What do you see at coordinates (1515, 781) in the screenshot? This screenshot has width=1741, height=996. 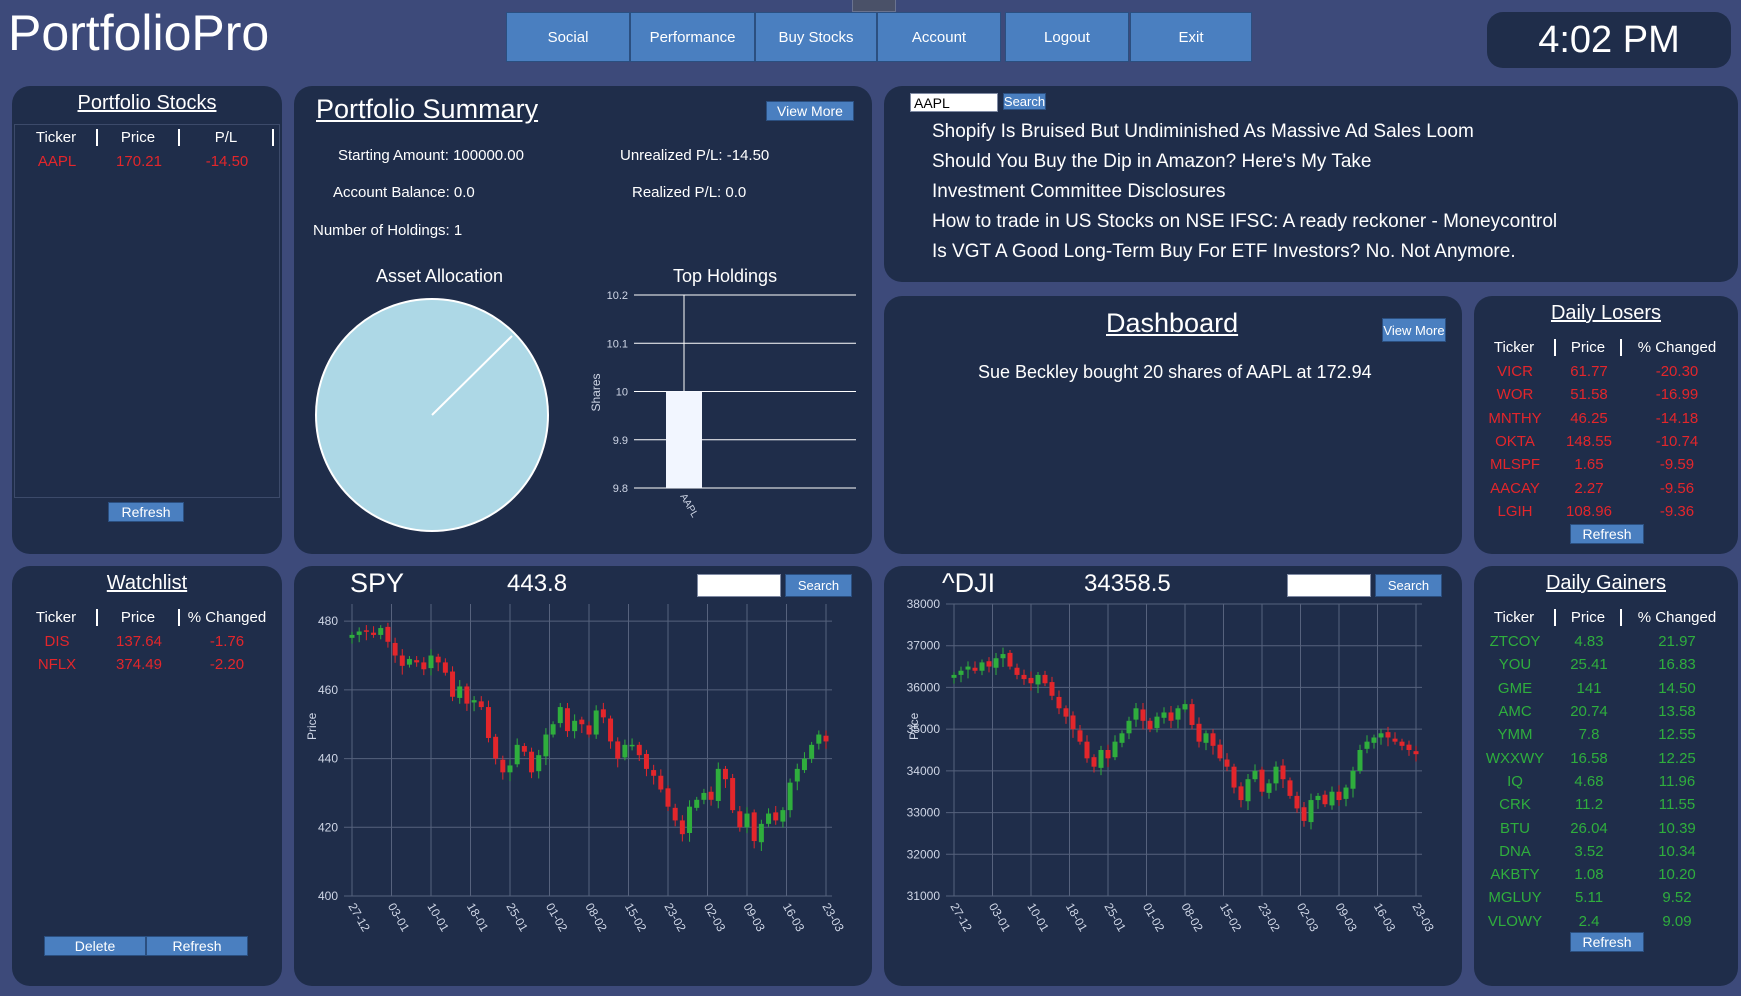 I see `table-cell: IQ` at bounding box center [1515, 781].